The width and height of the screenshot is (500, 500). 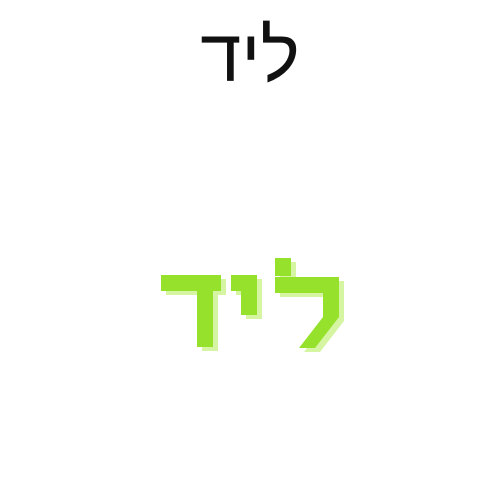 I want to click on word-text: ליד, so click(x=250, y=55).